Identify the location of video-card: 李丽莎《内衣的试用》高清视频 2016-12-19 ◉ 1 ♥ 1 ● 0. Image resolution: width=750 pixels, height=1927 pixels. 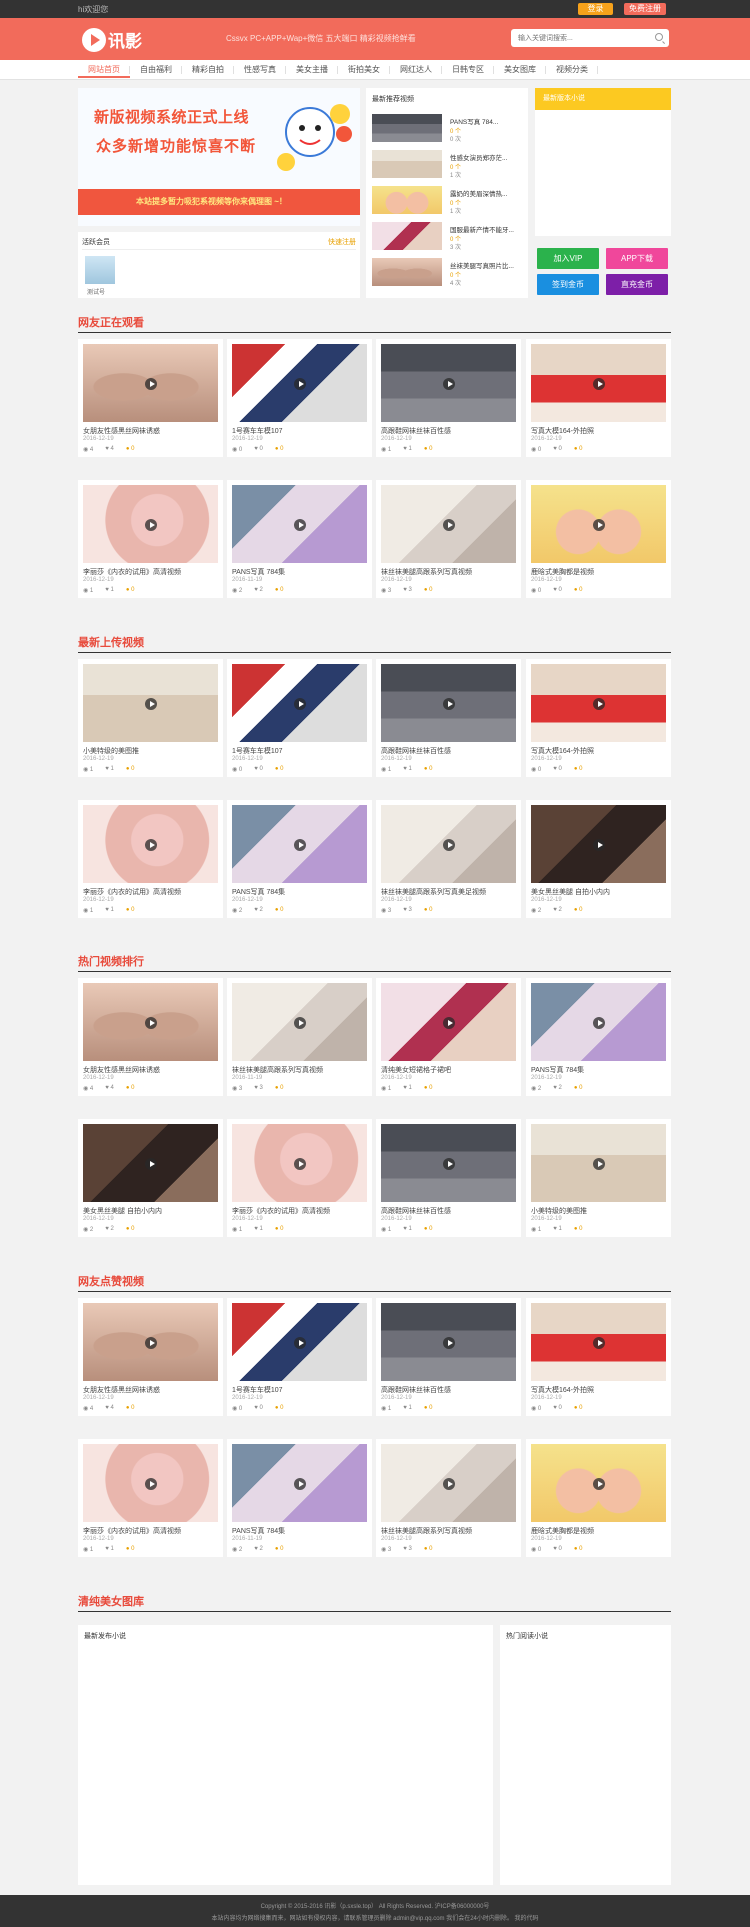
(150, 539).